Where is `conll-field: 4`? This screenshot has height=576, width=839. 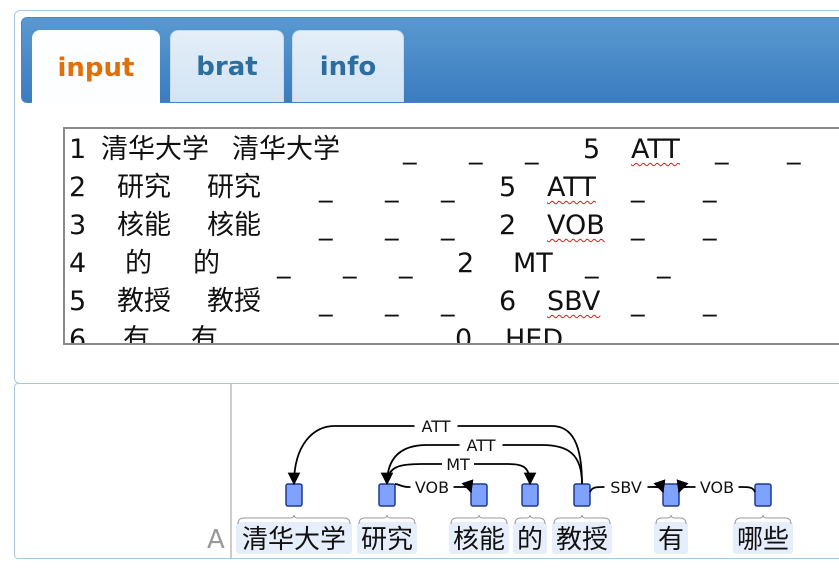
conll-field: 4 is located at coordinates (78, 263).